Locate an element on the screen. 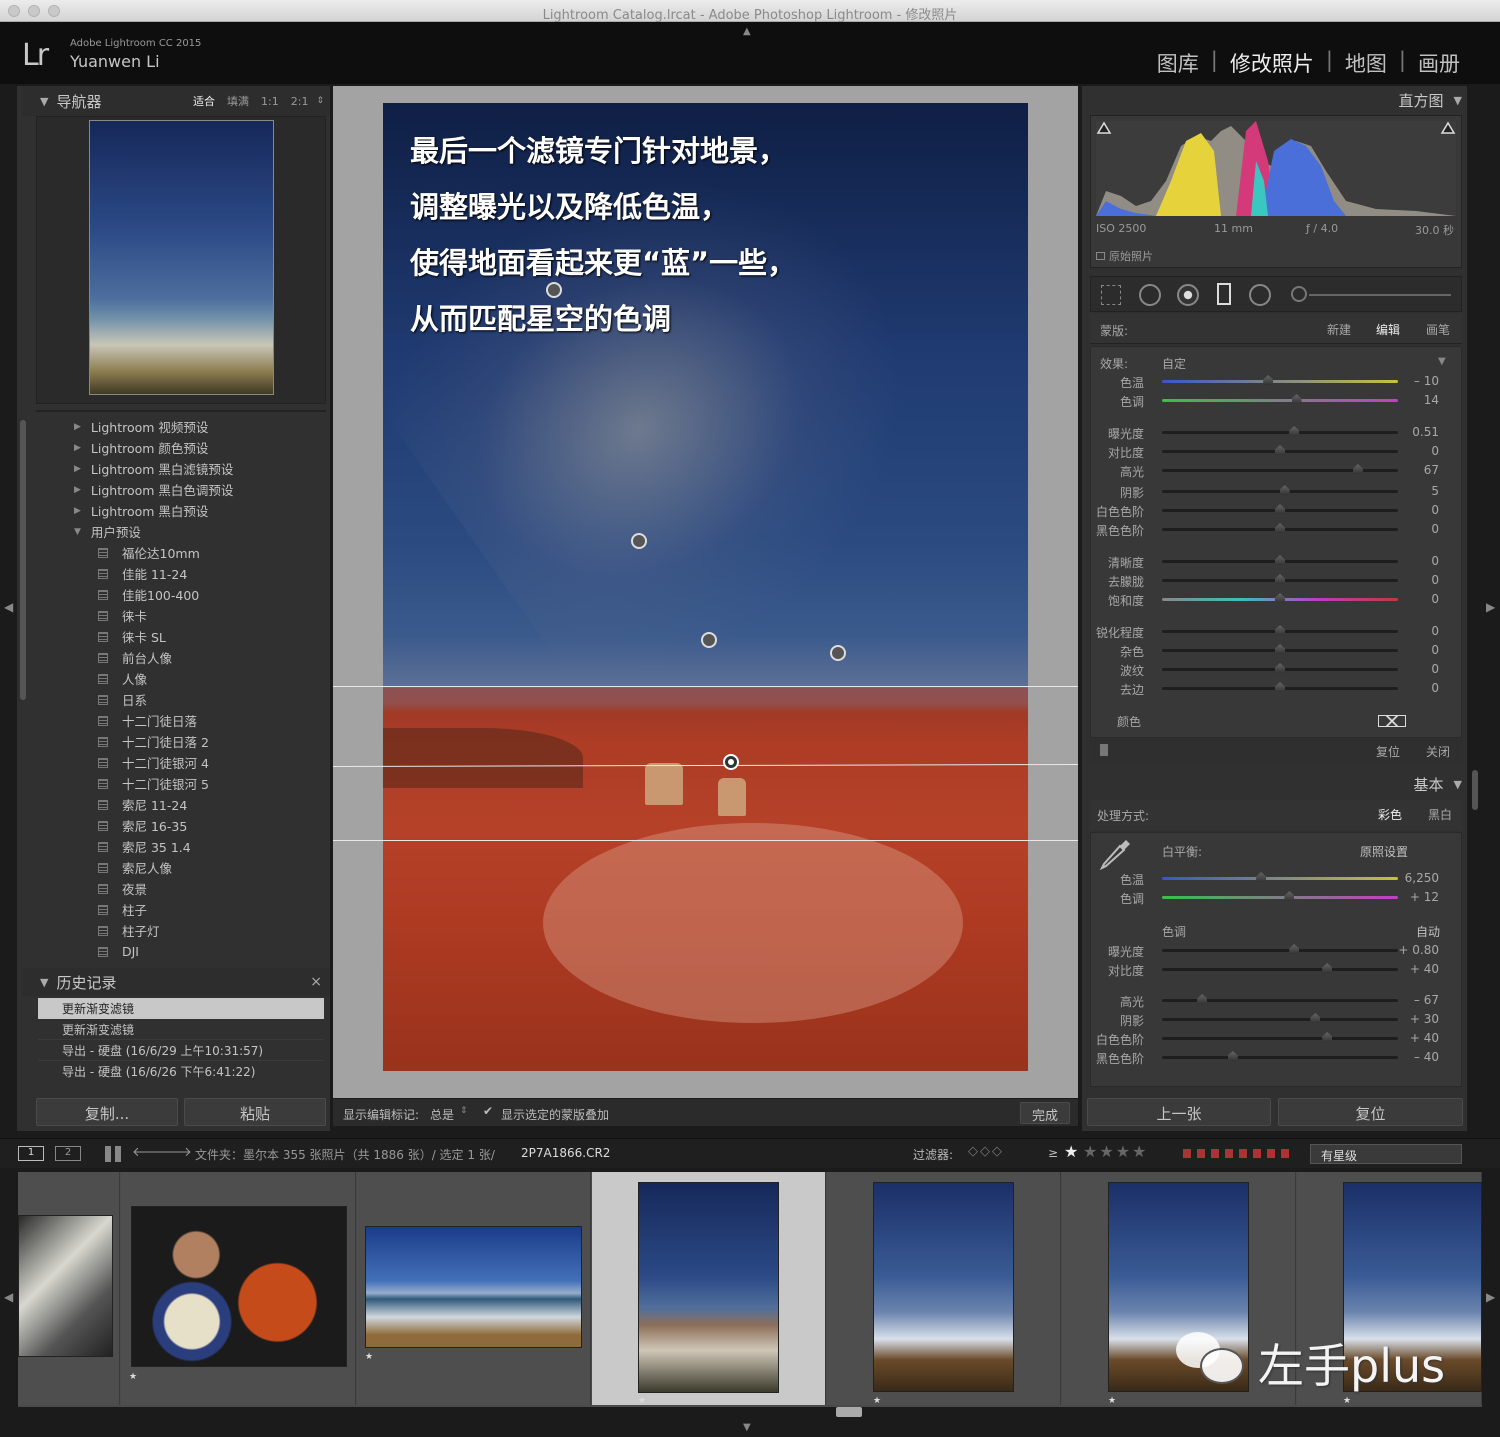 The image size is (1500, 1437). radial-filter-icon is located at coordinates (1260, 295).